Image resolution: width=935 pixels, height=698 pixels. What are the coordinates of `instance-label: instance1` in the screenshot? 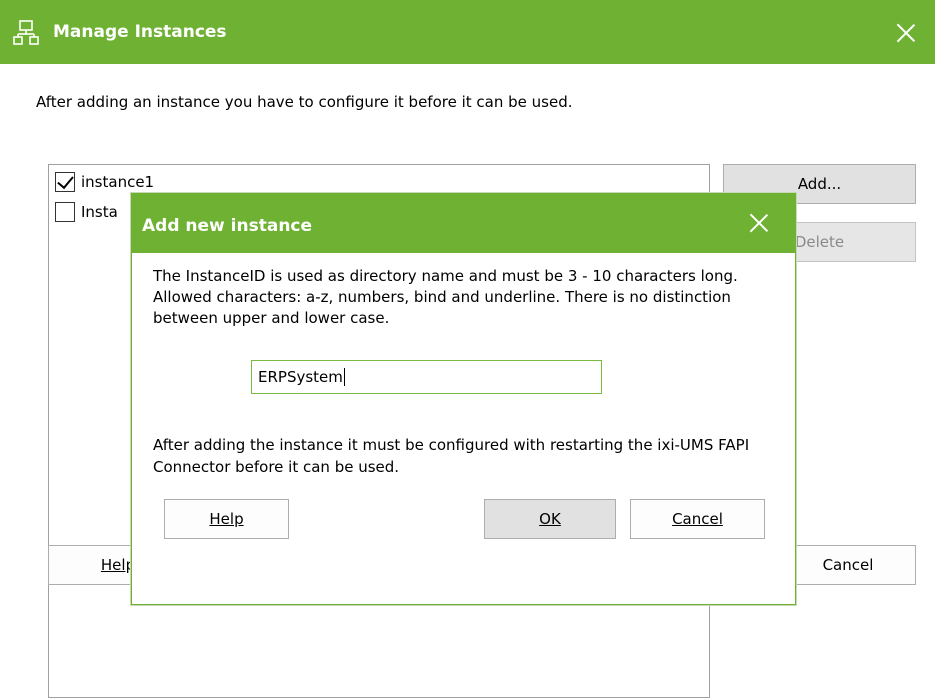 It's located at (118, 182).